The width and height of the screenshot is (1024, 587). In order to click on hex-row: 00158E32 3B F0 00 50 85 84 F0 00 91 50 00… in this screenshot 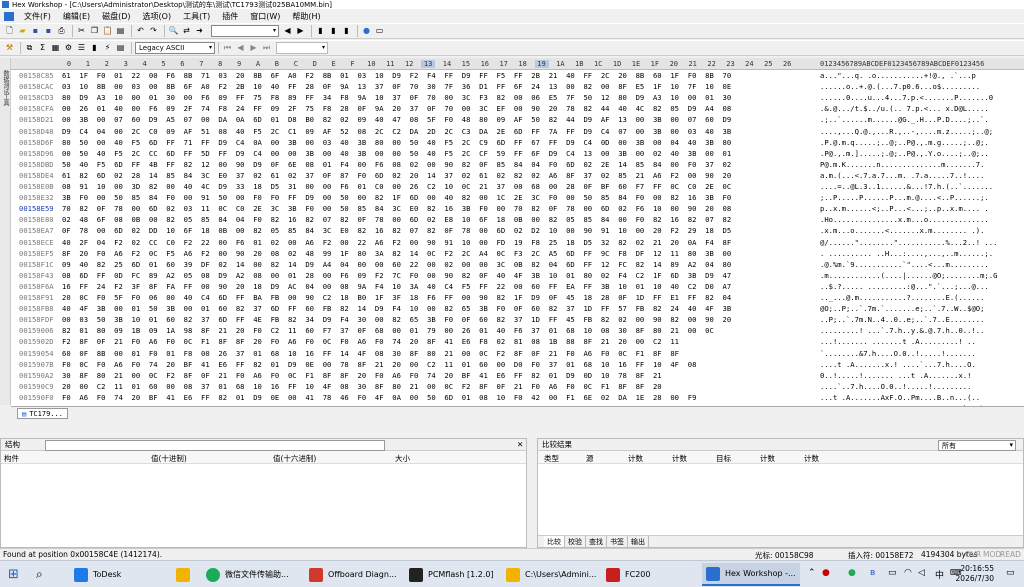, I will do `click(517, 198)`.